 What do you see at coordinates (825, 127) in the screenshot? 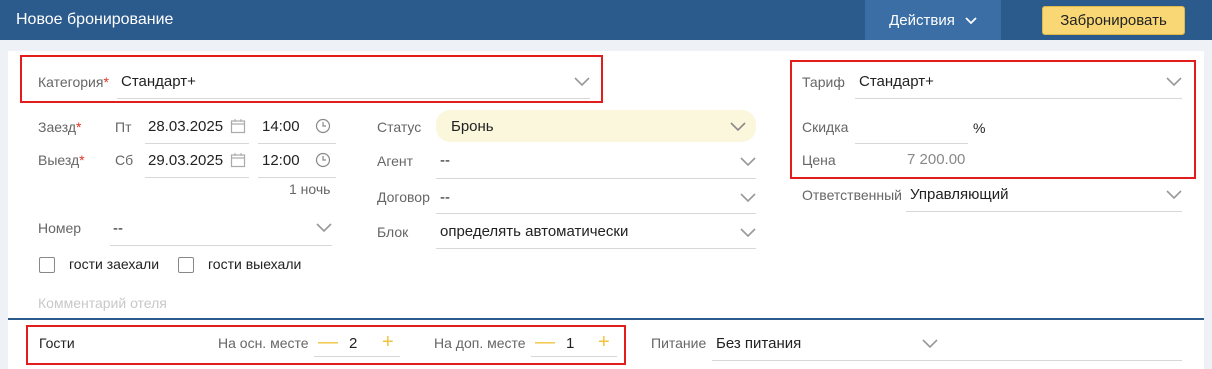
I see `discount-label: Скидка` at bounding box center [825, 127].